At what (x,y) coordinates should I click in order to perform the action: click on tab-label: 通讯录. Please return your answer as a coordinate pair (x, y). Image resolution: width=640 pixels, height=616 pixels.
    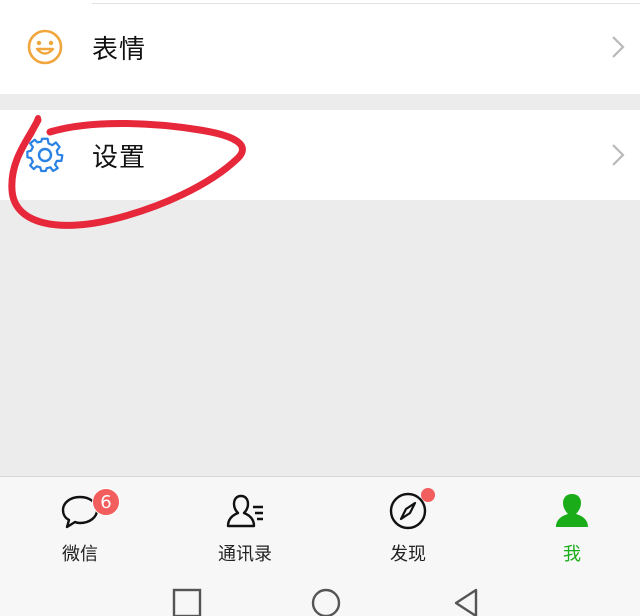
    Looking at the image, I should click on (245, 554).